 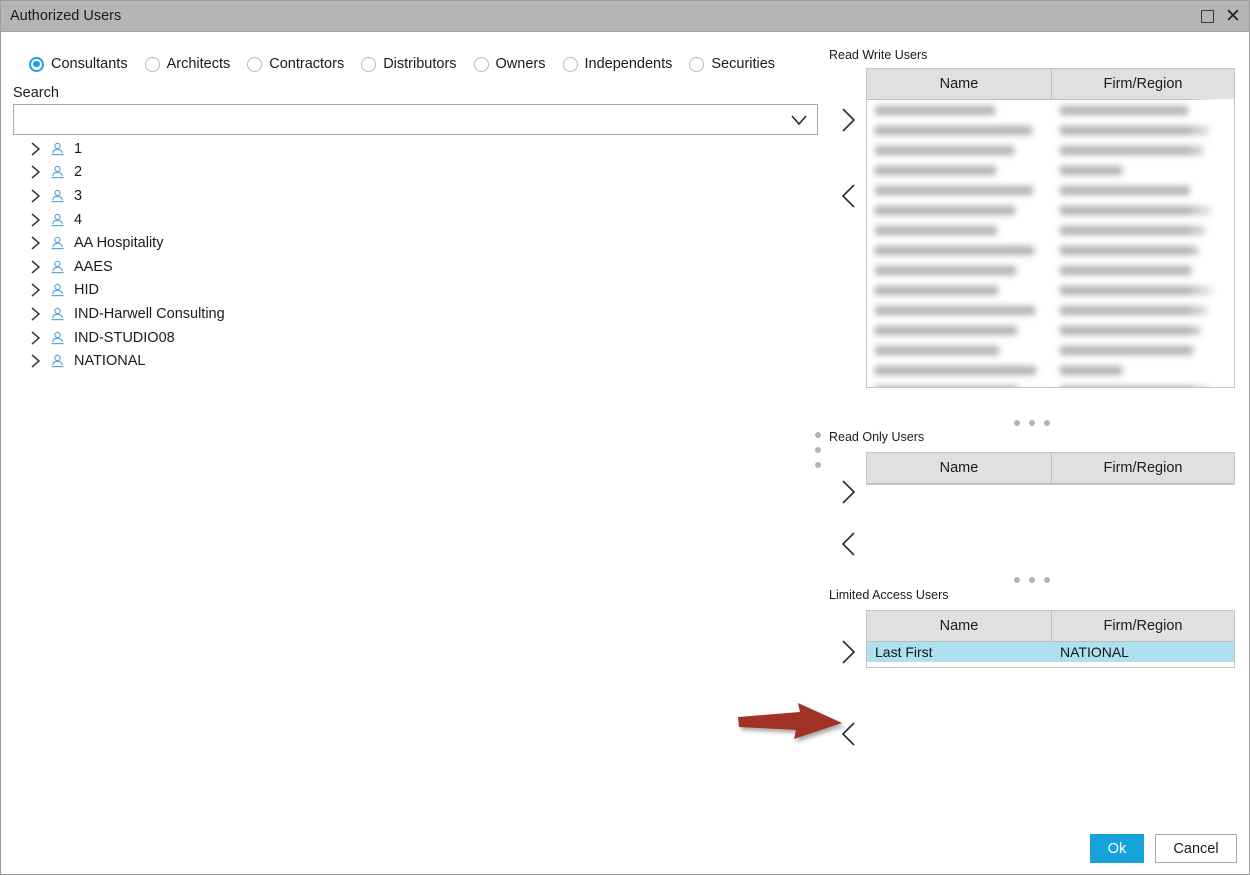 I want to click on tree-item: AA Hospitality, so click(x=415, y=243).